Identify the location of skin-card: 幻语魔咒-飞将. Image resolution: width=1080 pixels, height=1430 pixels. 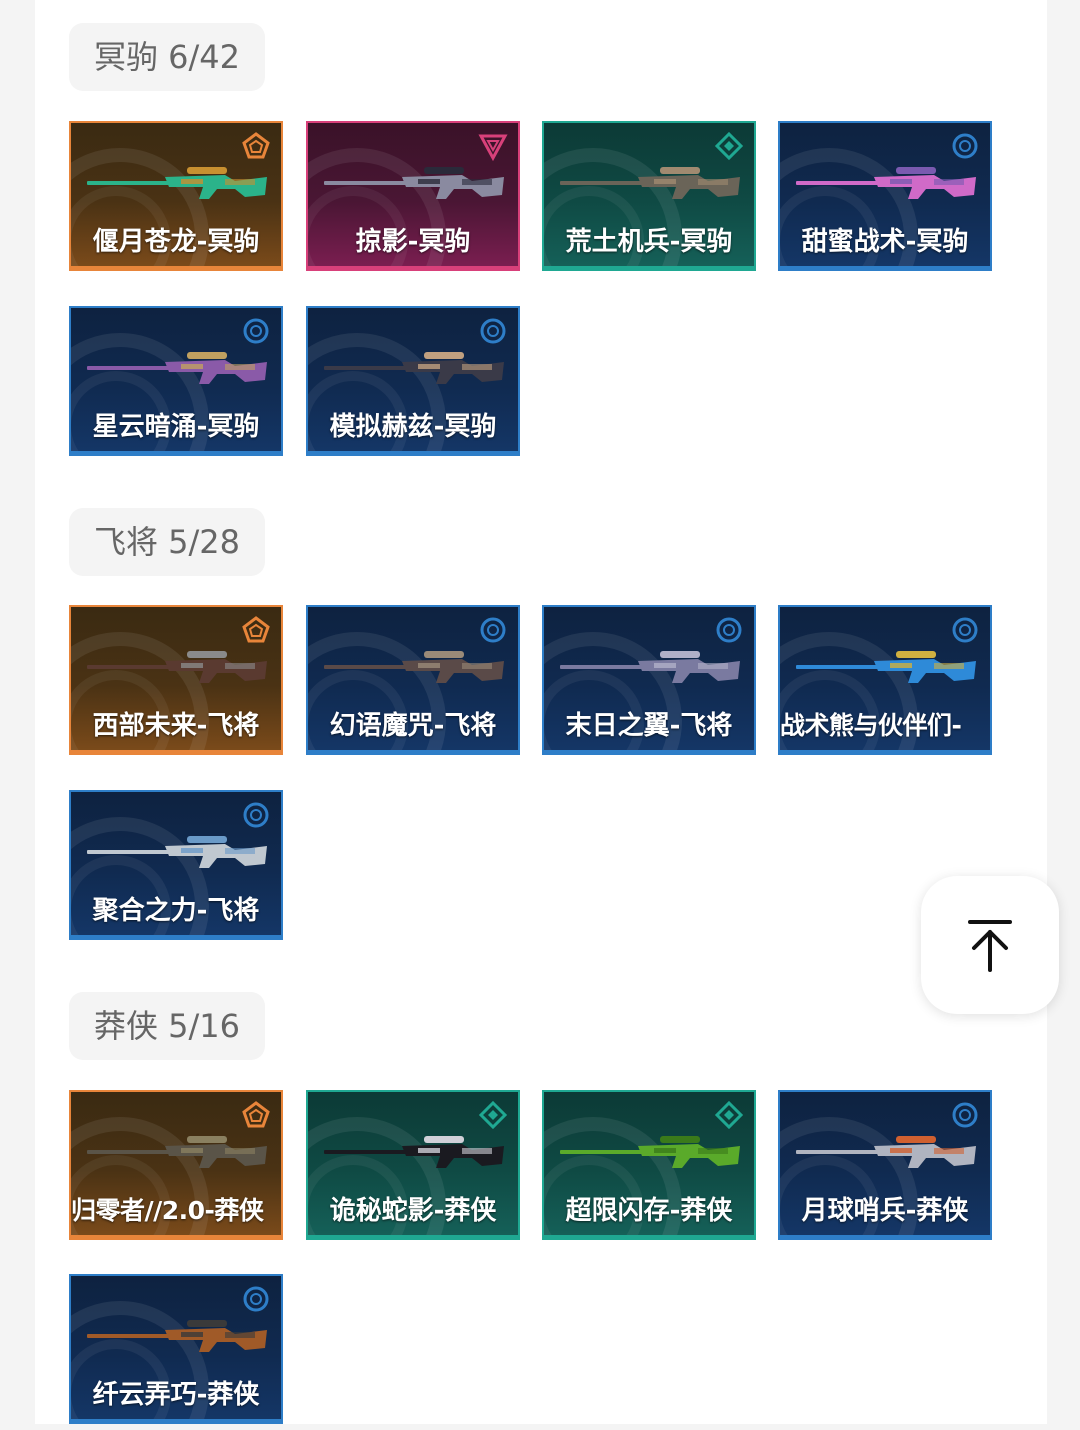
(413, 680).